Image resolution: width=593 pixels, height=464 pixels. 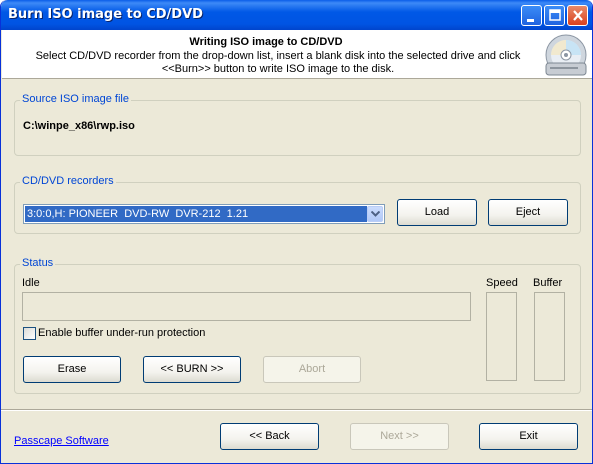 I want to click on source-iso-path: C:\winpe_x86\rwp.iso, so click(x=79, y=126).